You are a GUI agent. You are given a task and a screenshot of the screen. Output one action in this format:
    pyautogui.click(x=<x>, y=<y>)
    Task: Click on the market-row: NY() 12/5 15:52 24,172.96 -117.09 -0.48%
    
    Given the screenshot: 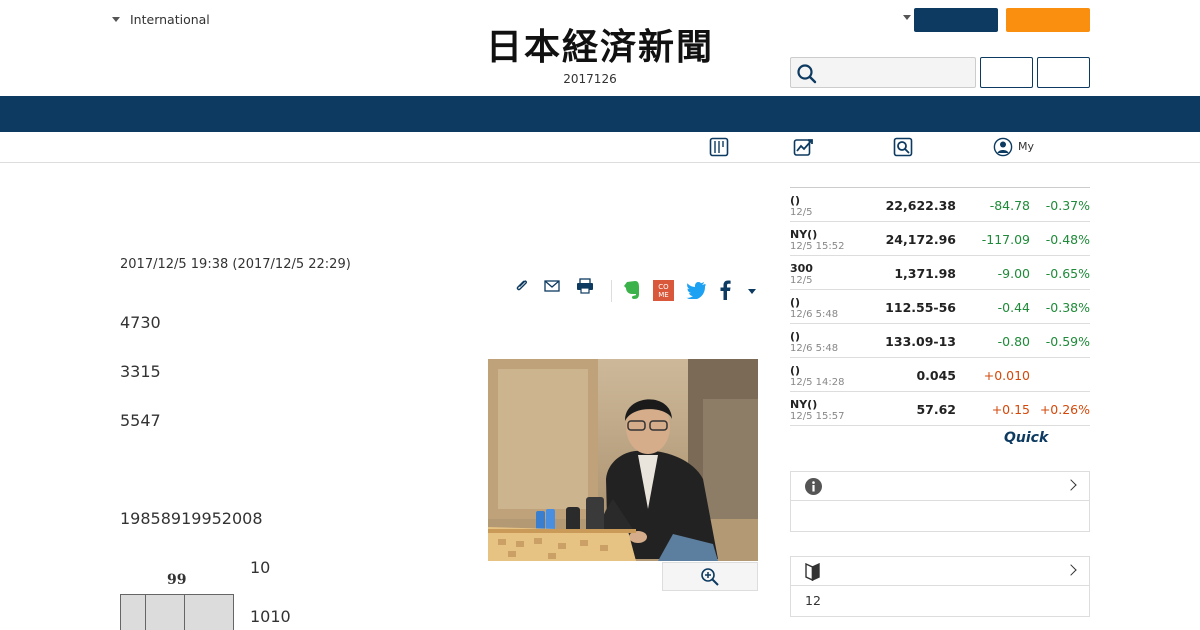 What is the action you would take?
    pyautogui.click(x=940, y=239)
    